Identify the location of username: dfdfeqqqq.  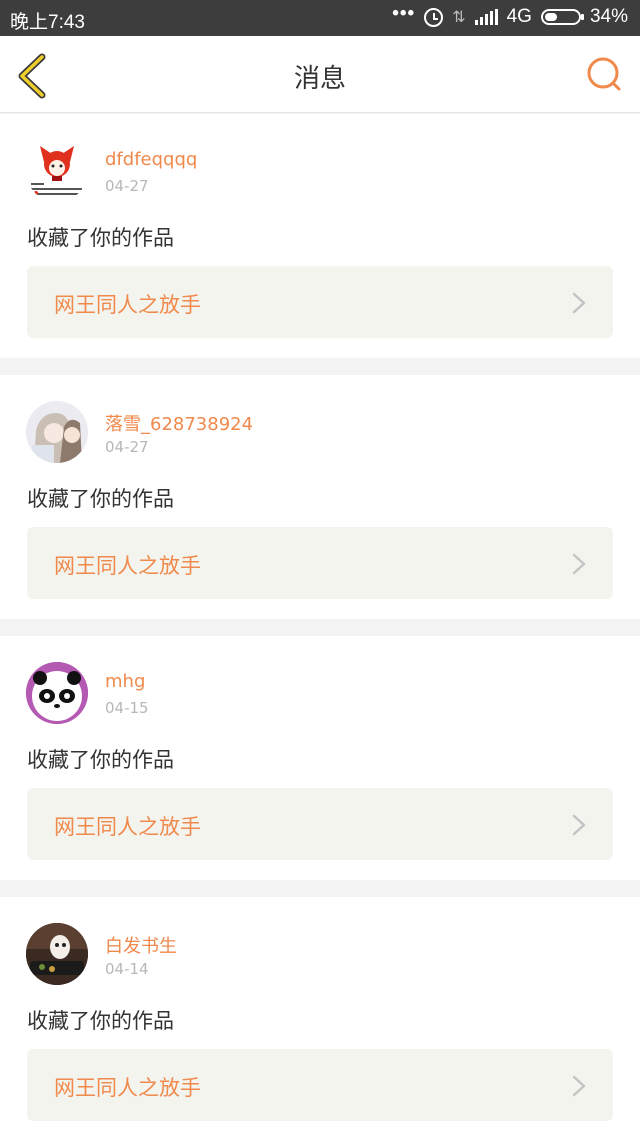
(151, 159).